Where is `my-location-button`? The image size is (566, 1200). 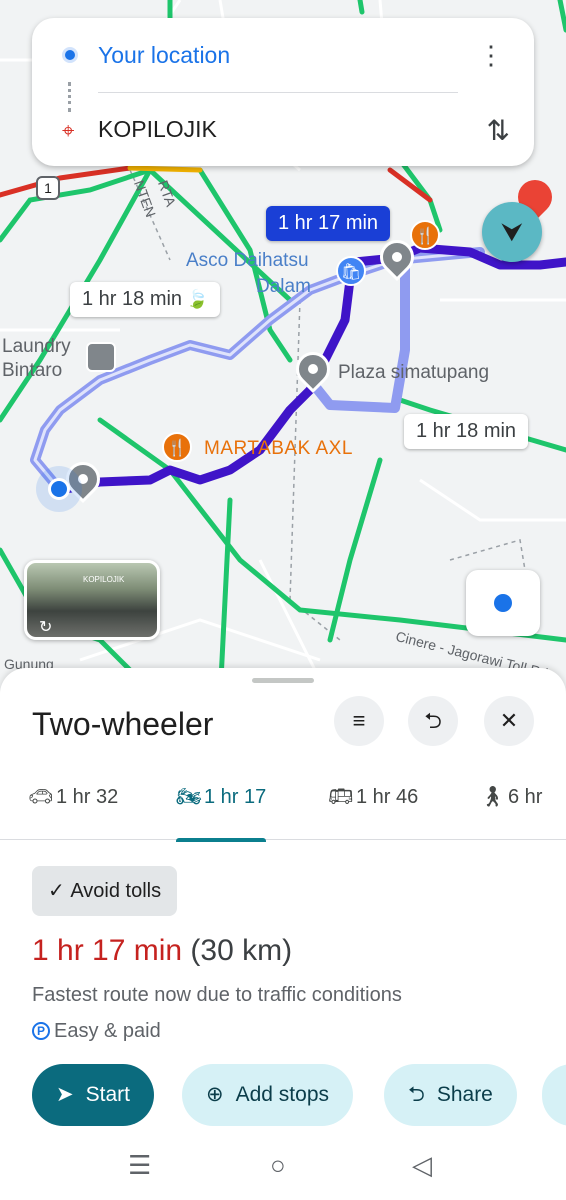
my-location-button is located at coordinates (503, 603).